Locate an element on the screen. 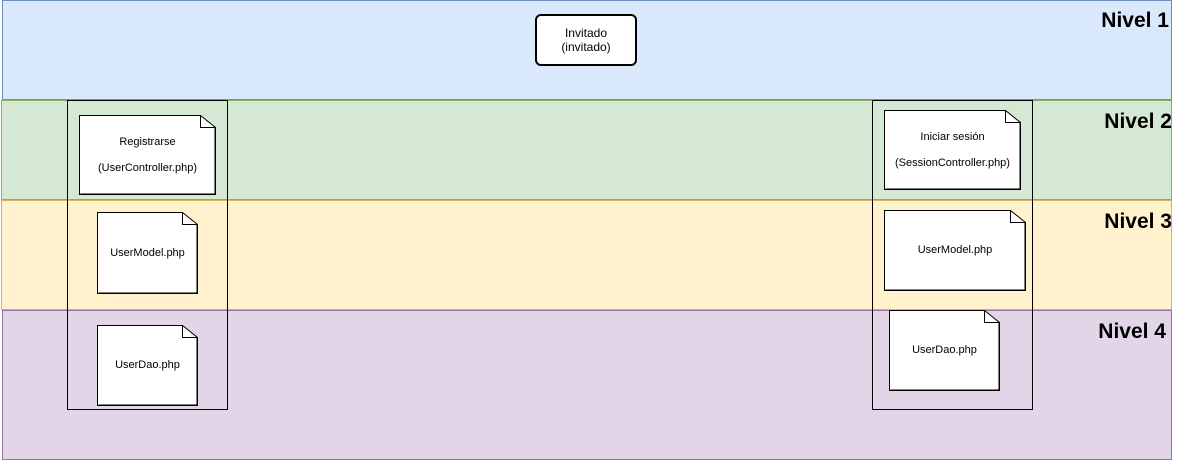 The image size is (1183, 462). level-2-label: Nivel 2 is located at coordinates (1138, 121).